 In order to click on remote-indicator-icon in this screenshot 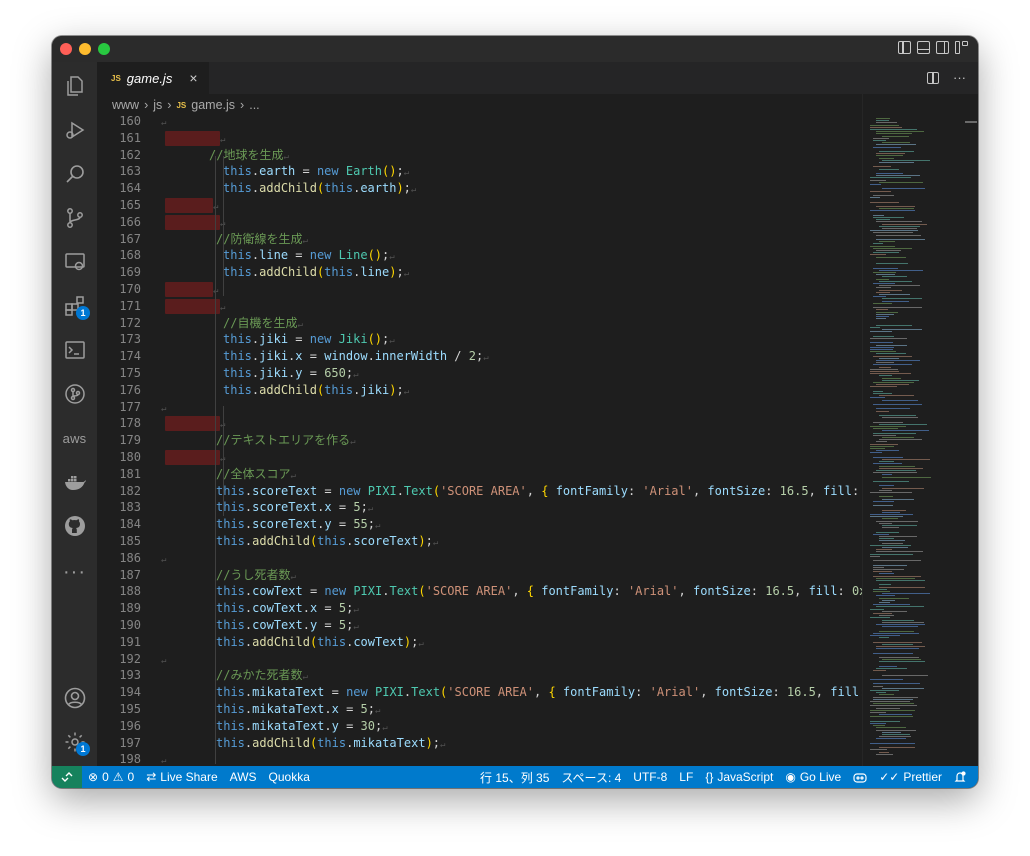, I will do `click(67, 777)`.